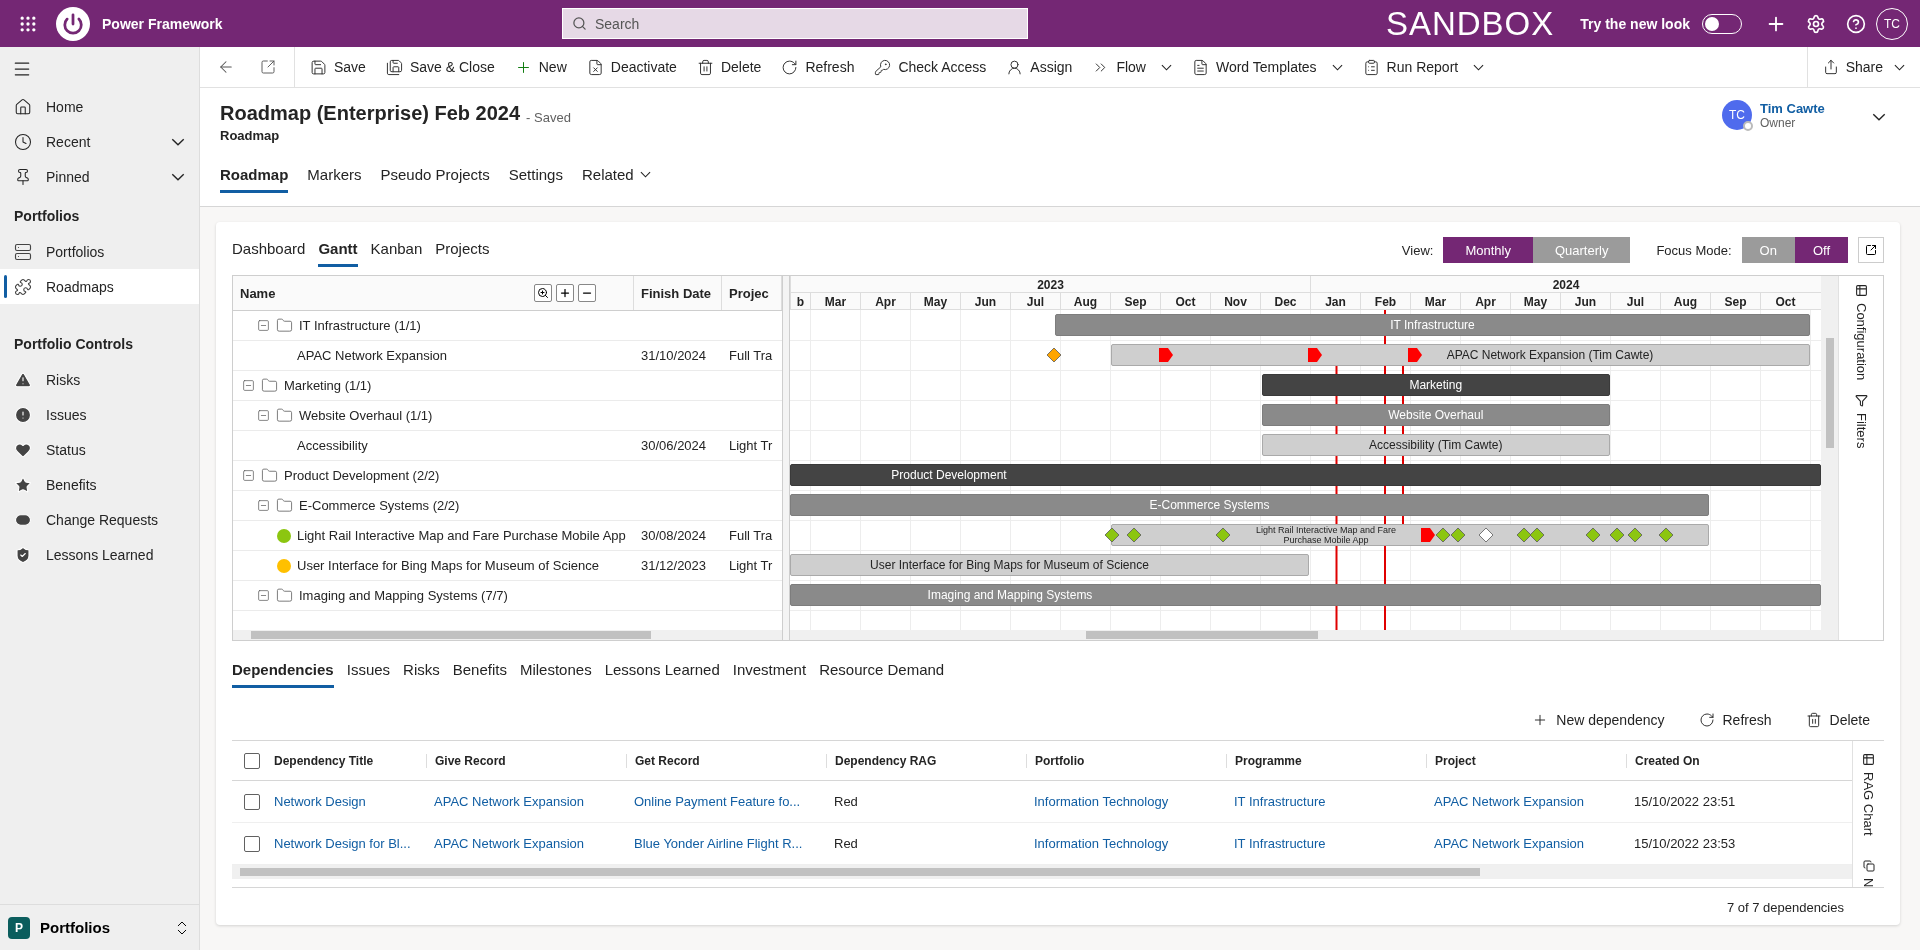  I want to click on table-action: Refresh, so click(1735, 720).